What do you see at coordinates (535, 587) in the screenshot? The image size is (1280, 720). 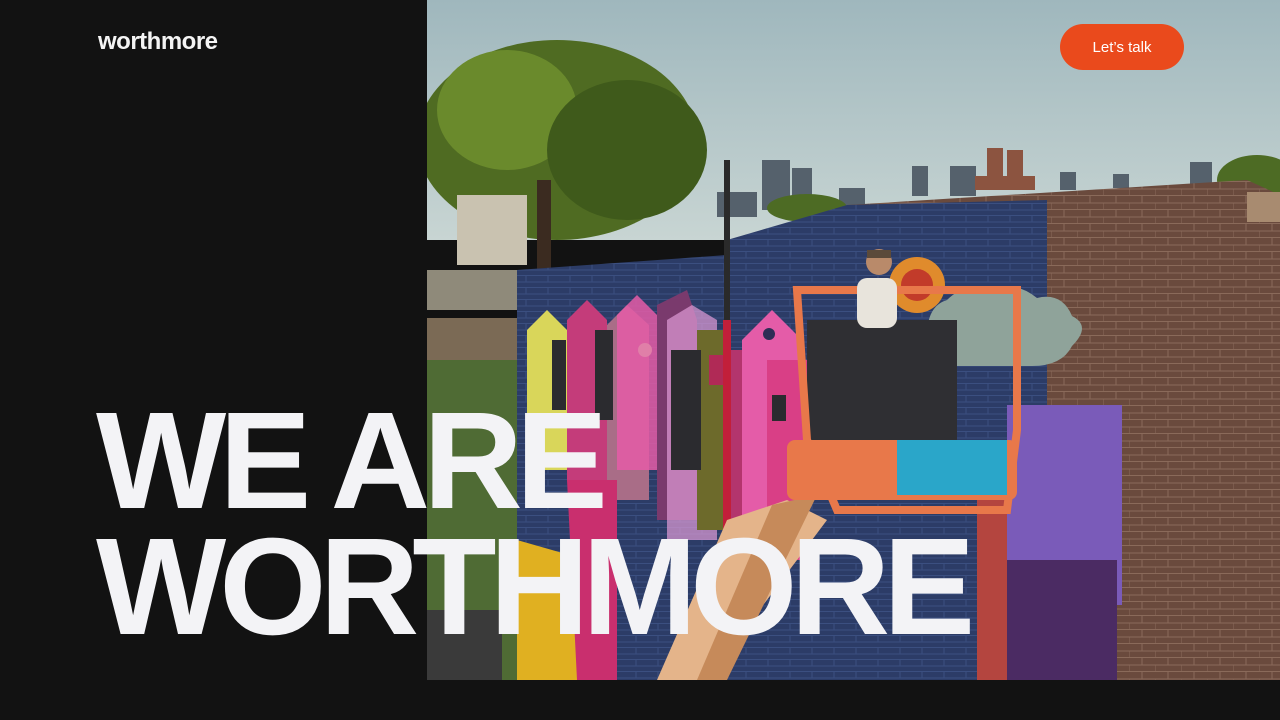 I see `hero-headline-line-2: WORTHMORE` at bounding box center [535, 587].